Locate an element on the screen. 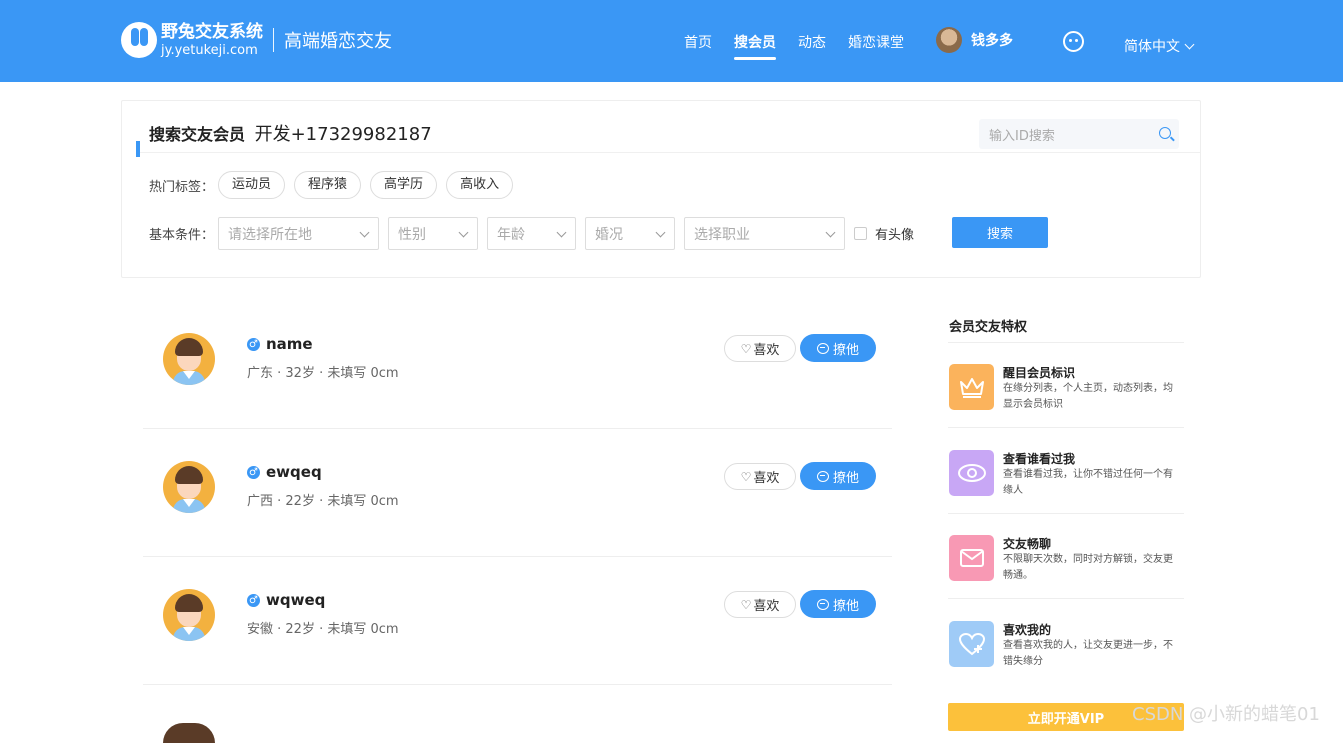  conditions-row: 基本条件： 请选择所在地 性别 年龄 婚况 选择职业 有头像 搜索 is located at coordinates (598, 233).